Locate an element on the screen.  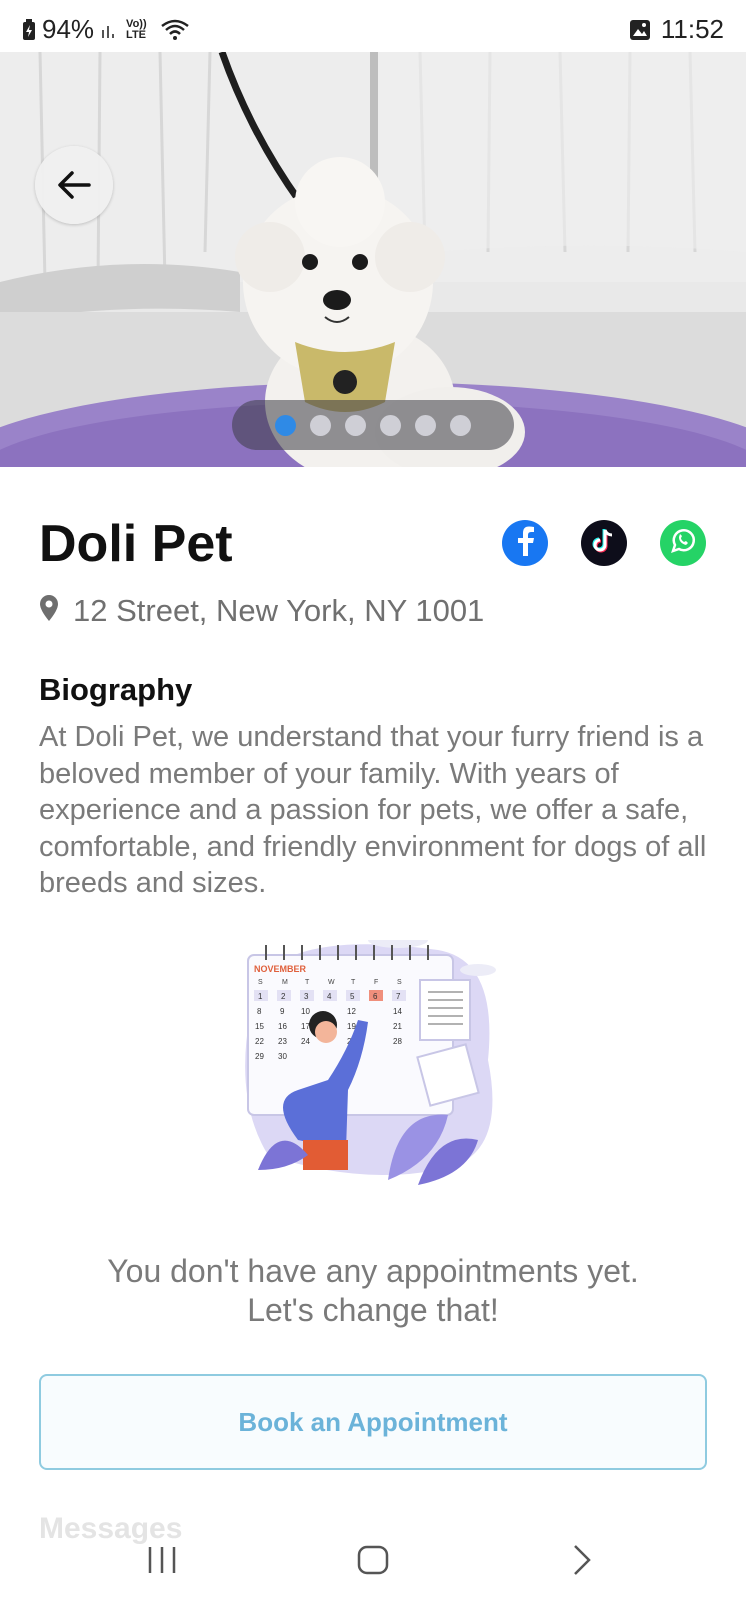
recent-apps-icon is located at coordinates (162, 1562).